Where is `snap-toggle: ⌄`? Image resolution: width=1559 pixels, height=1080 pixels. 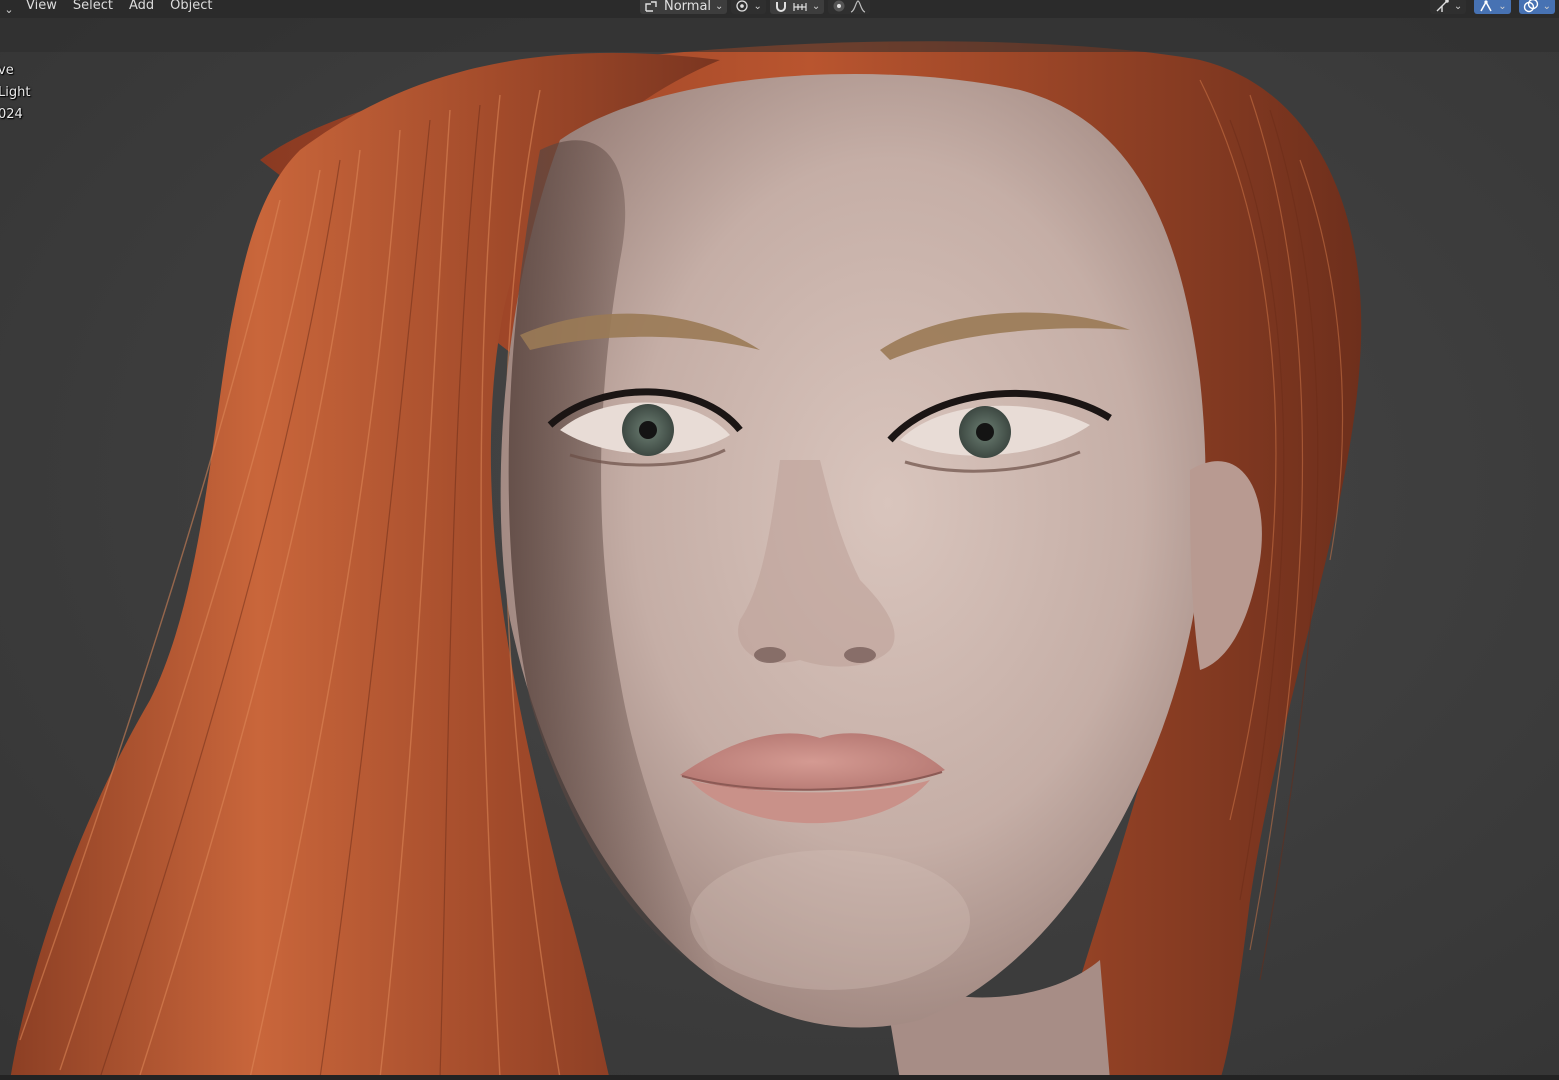 snap-toggle: ⌄ is located at coordinates (797, 7).